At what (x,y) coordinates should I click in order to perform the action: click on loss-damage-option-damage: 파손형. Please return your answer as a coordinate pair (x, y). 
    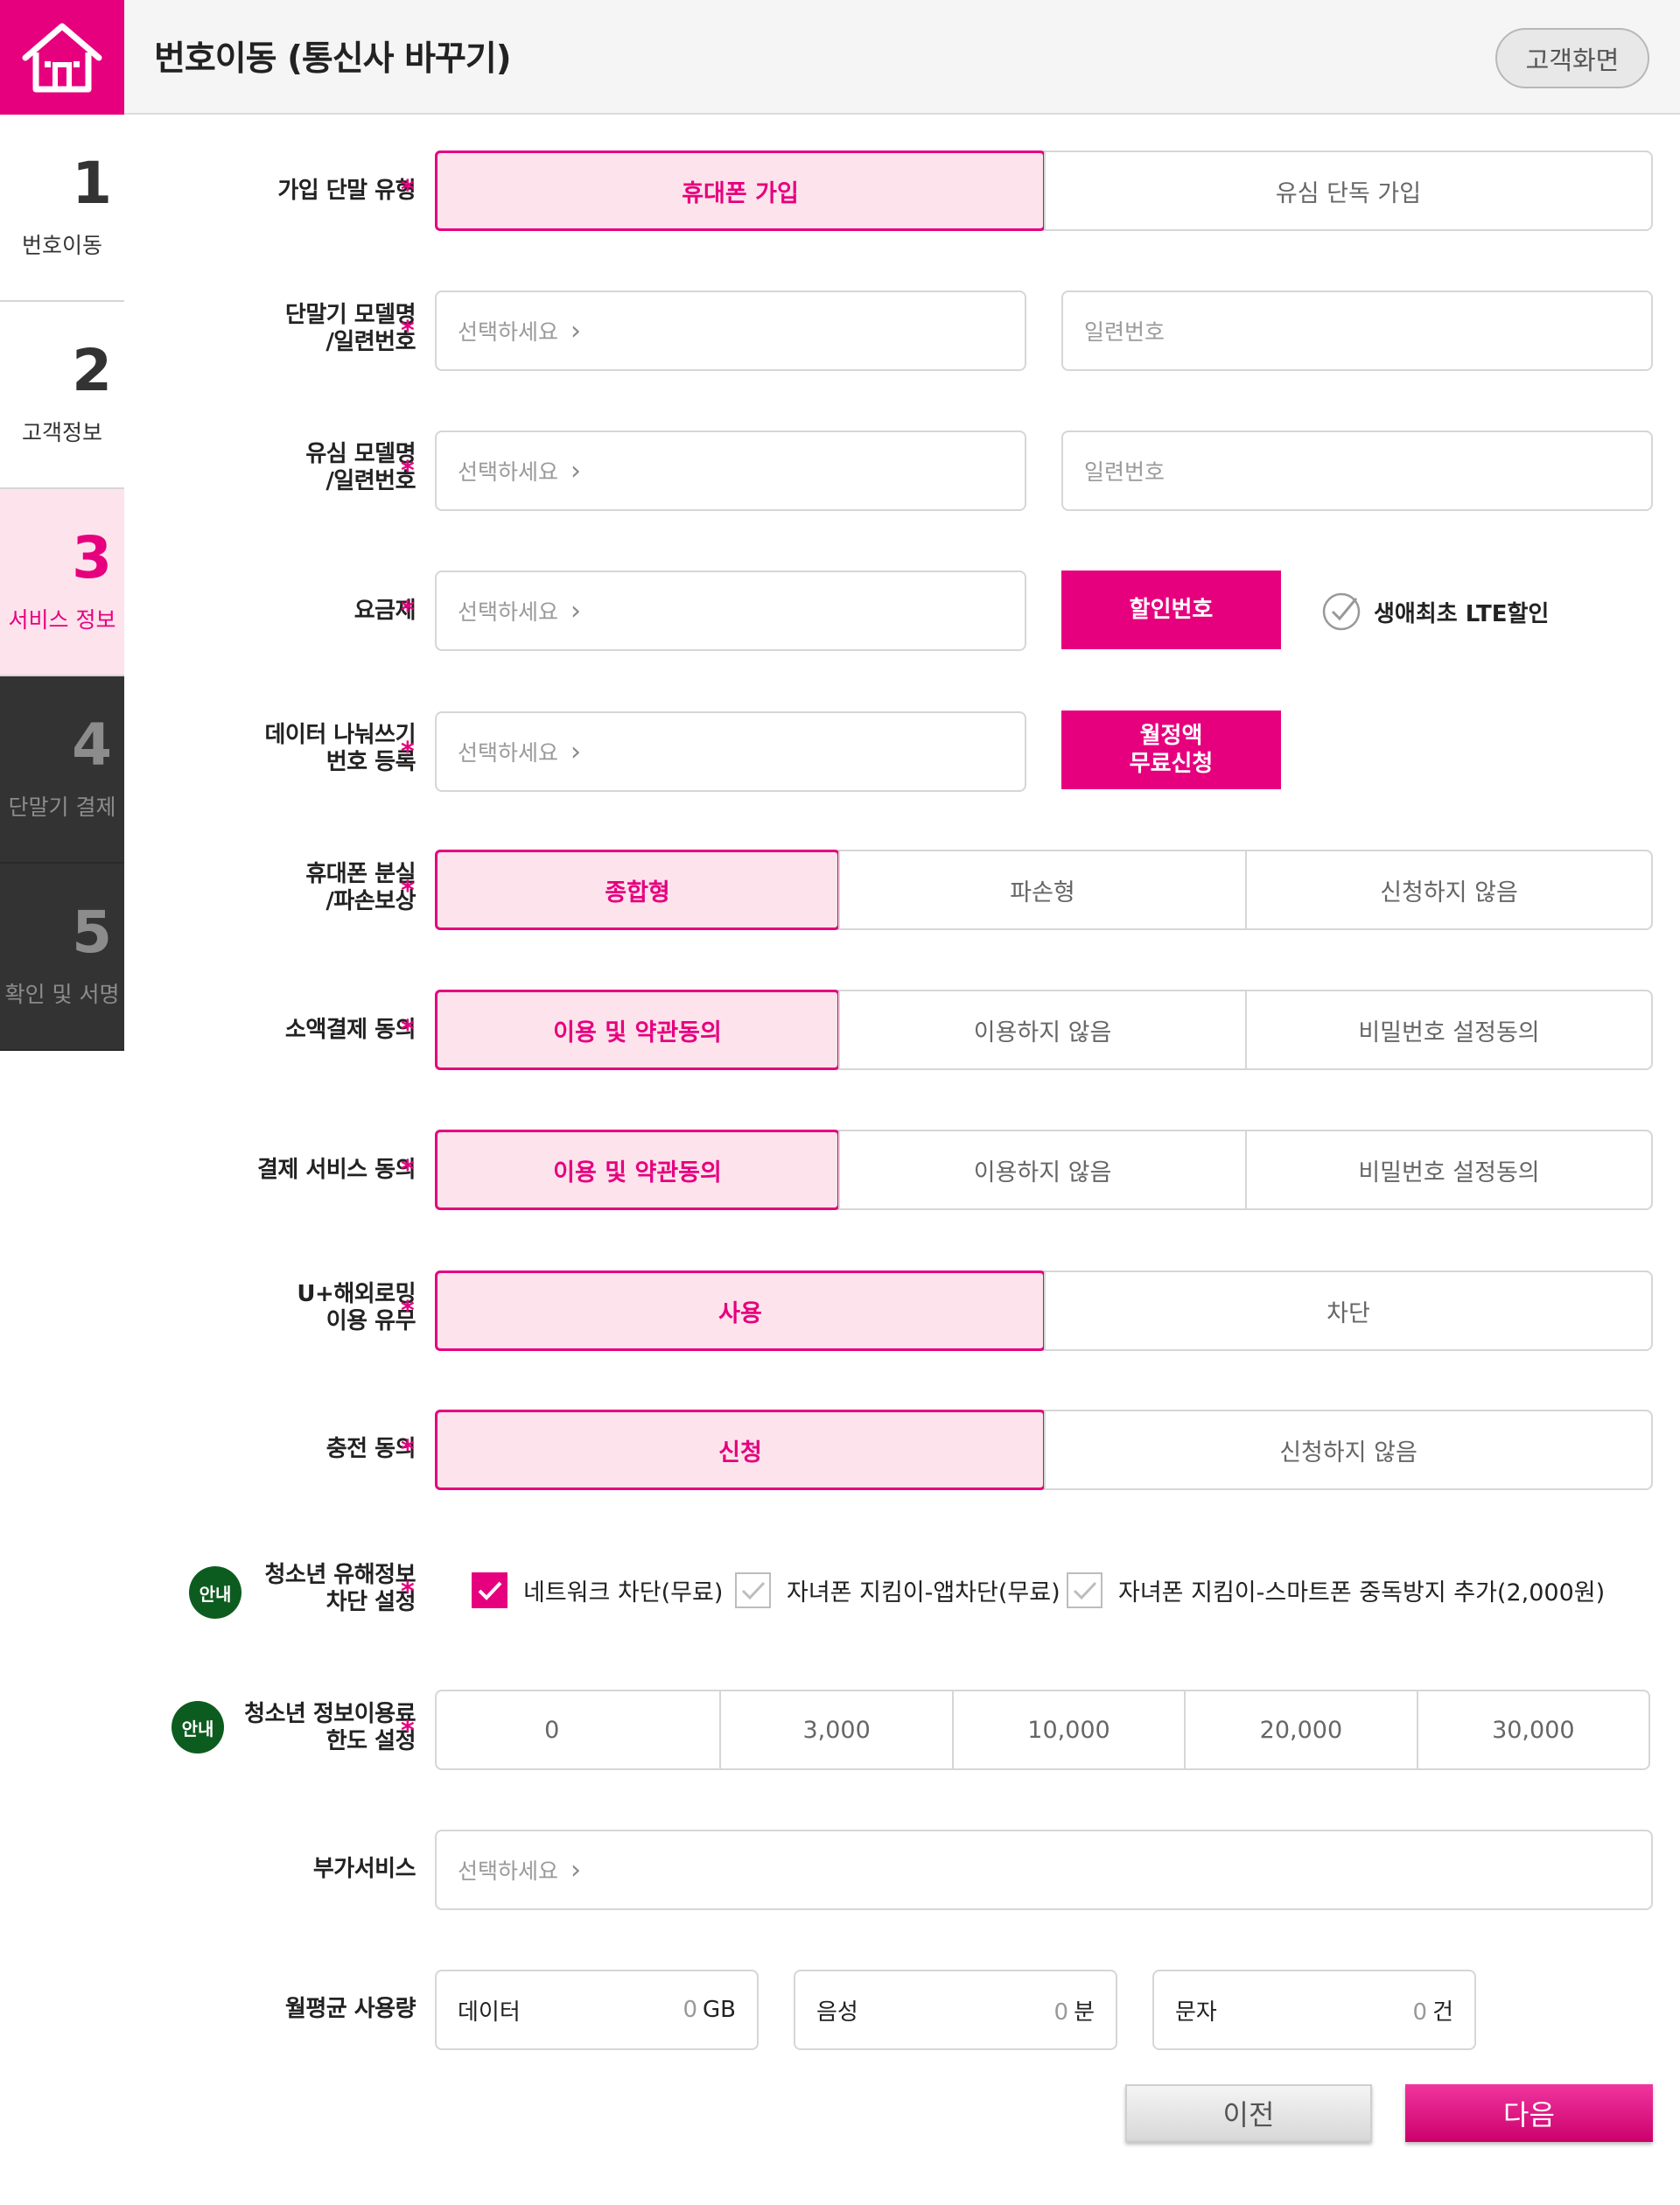
    Looking at the image, I should click on (1041, 889).